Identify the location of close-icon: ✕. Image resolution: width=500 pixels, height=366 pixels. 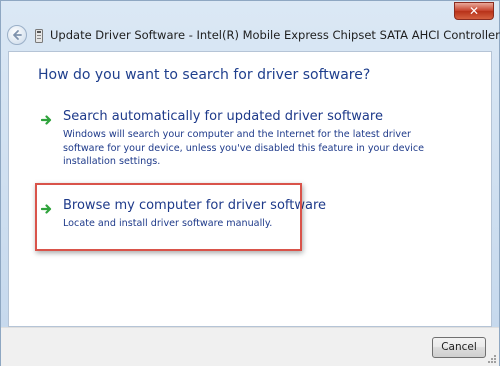
(474, 11).